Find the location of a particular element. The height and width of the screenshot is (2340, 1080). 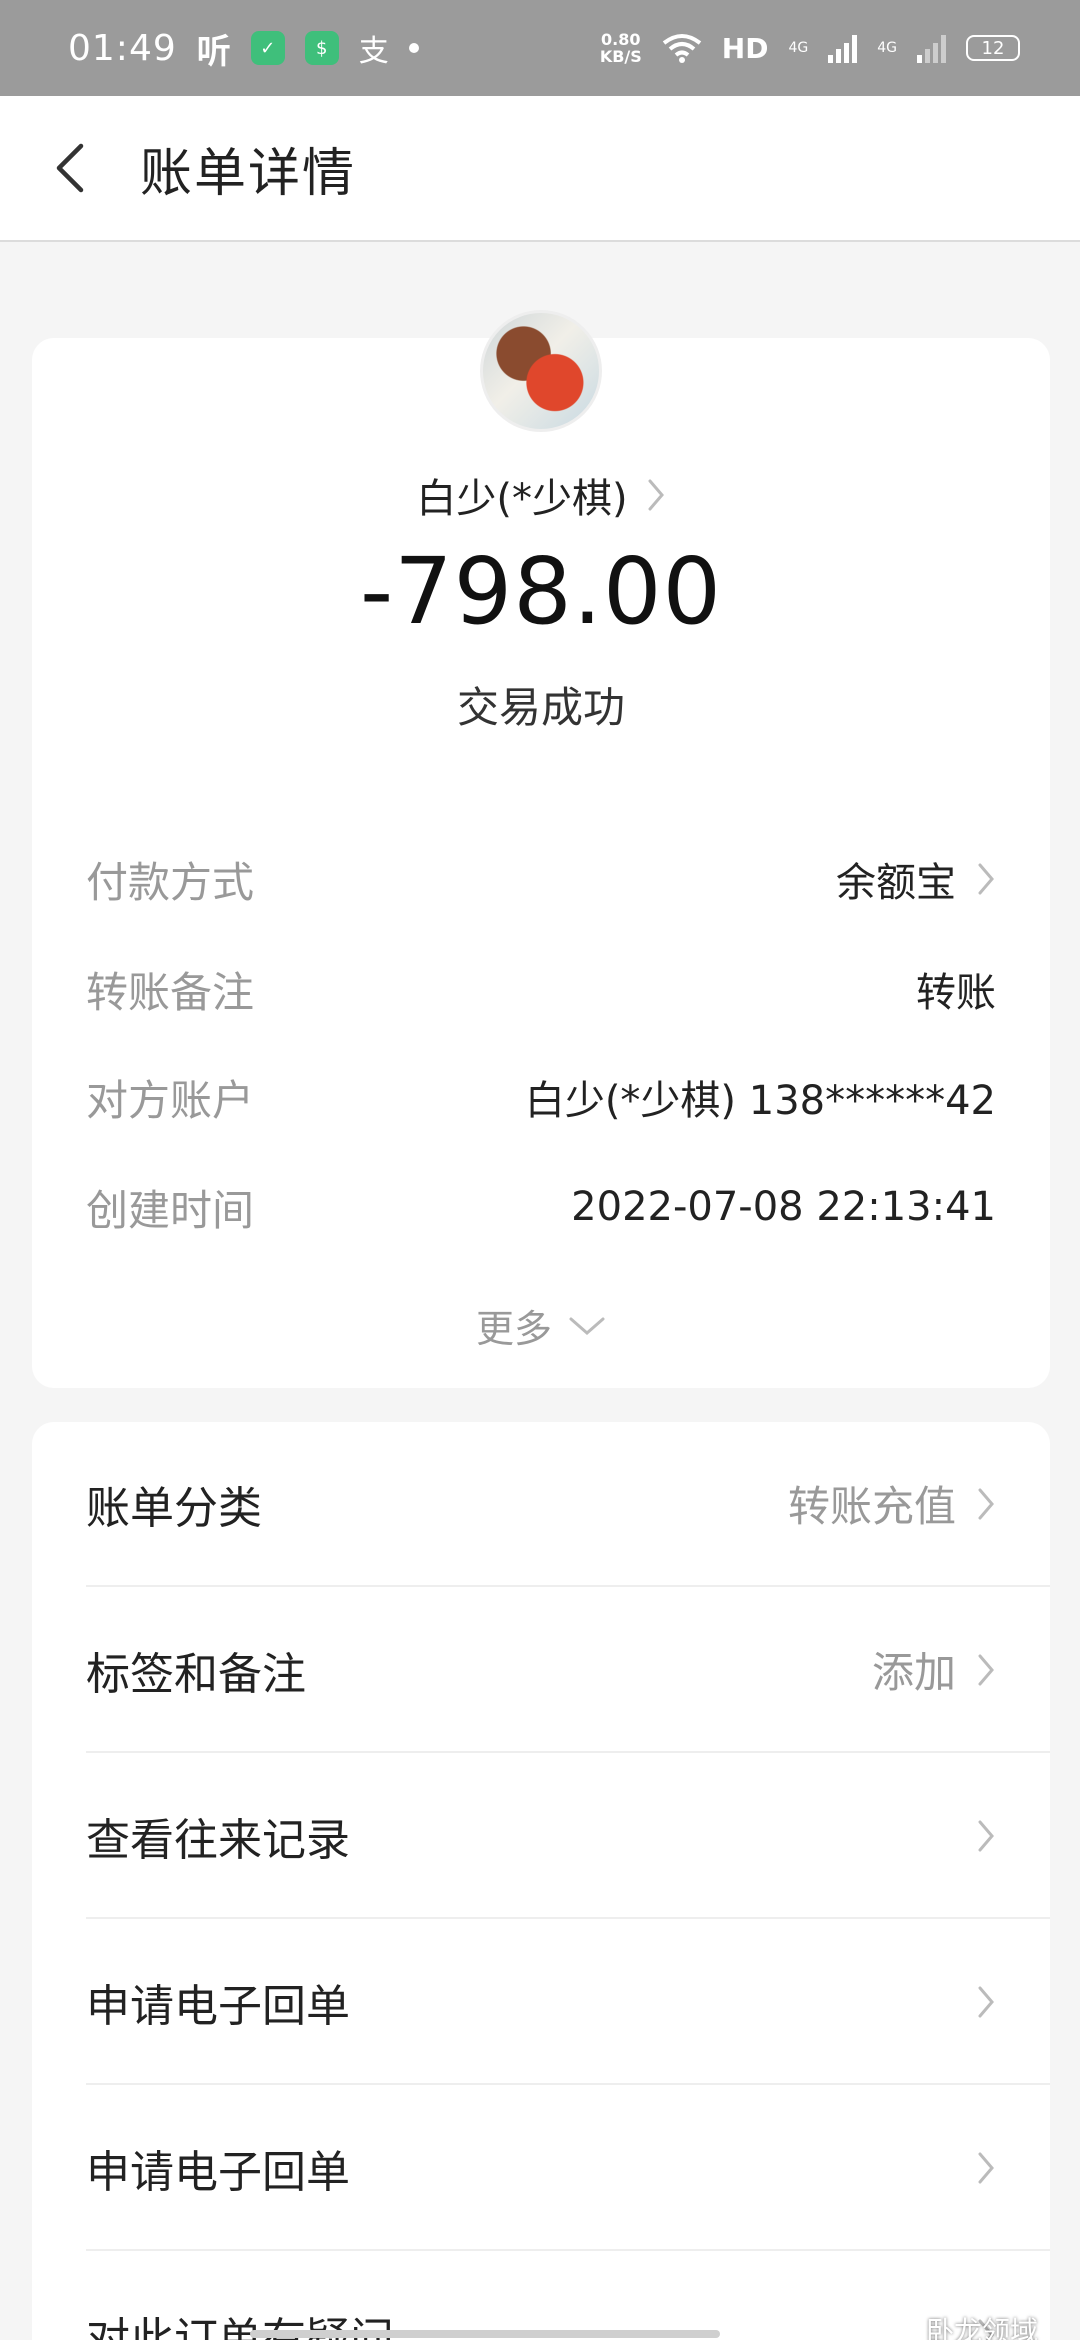

payee-link: 白少(*少棋) is located at coordinates (541, 495).